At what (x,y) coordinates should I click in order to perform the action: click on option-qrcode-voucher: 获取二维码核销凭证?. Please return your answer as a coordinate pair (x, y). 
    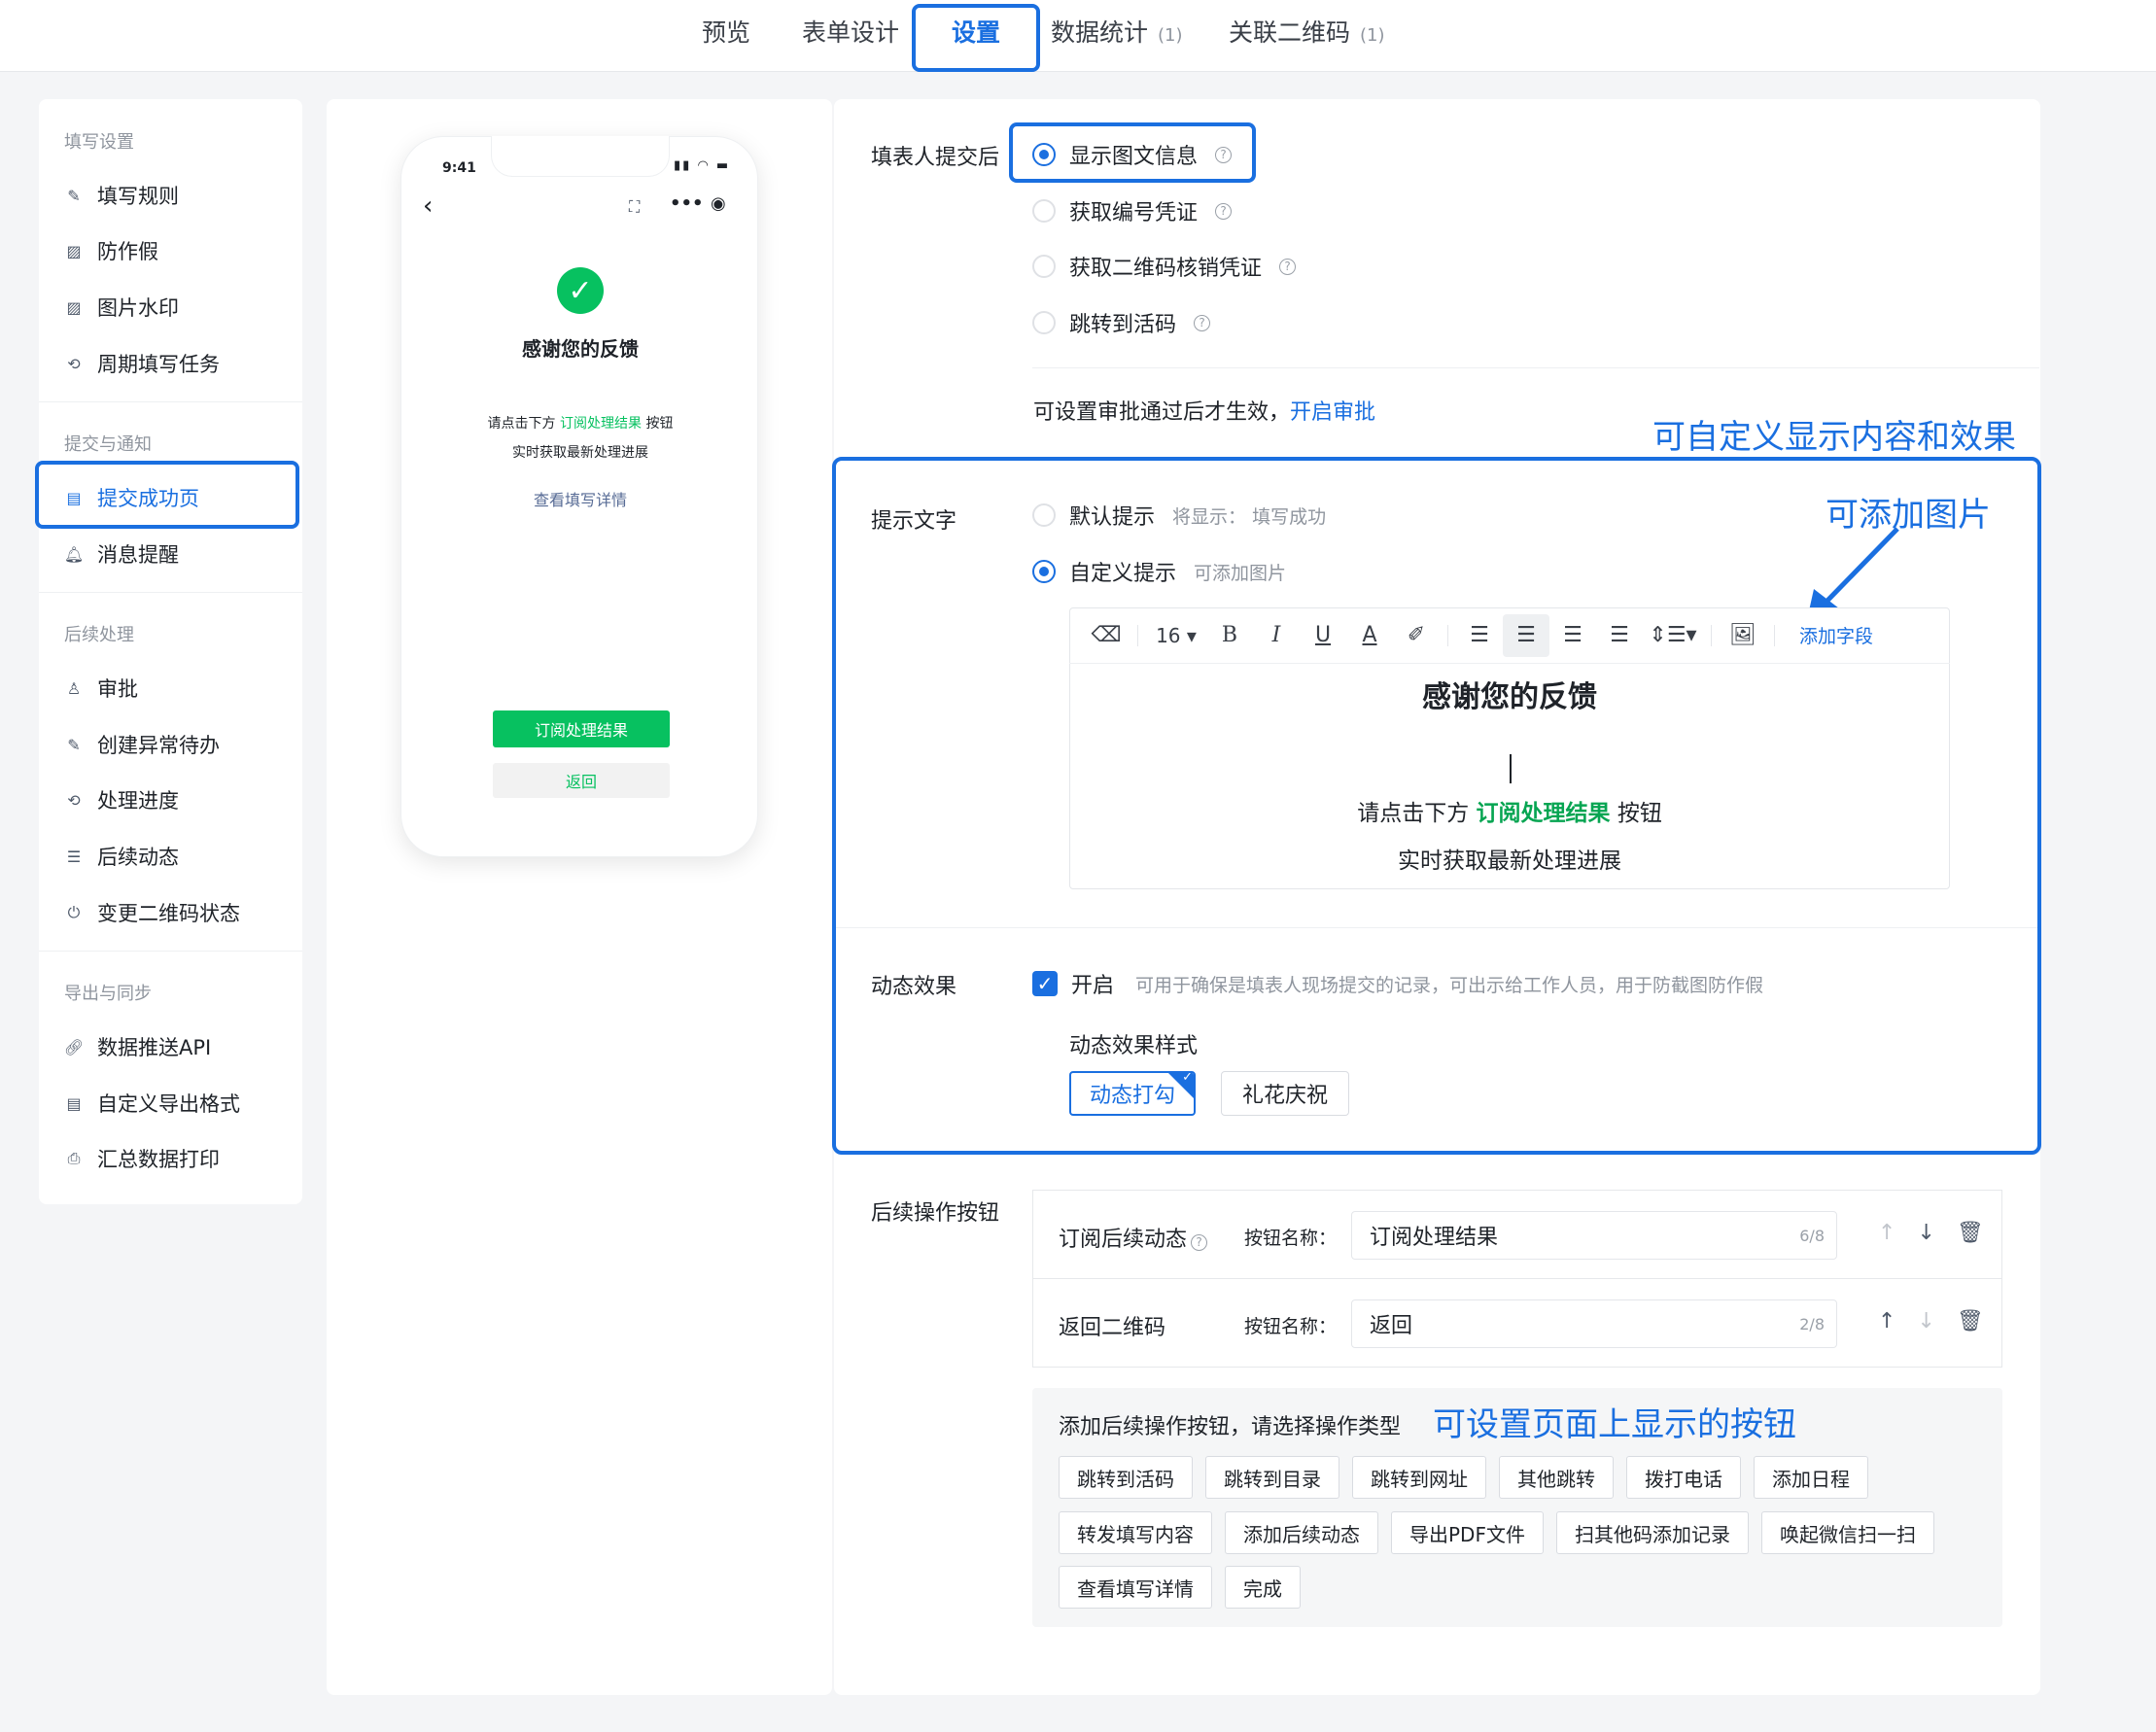
    Looking at the image, I should click on (1164, 266).